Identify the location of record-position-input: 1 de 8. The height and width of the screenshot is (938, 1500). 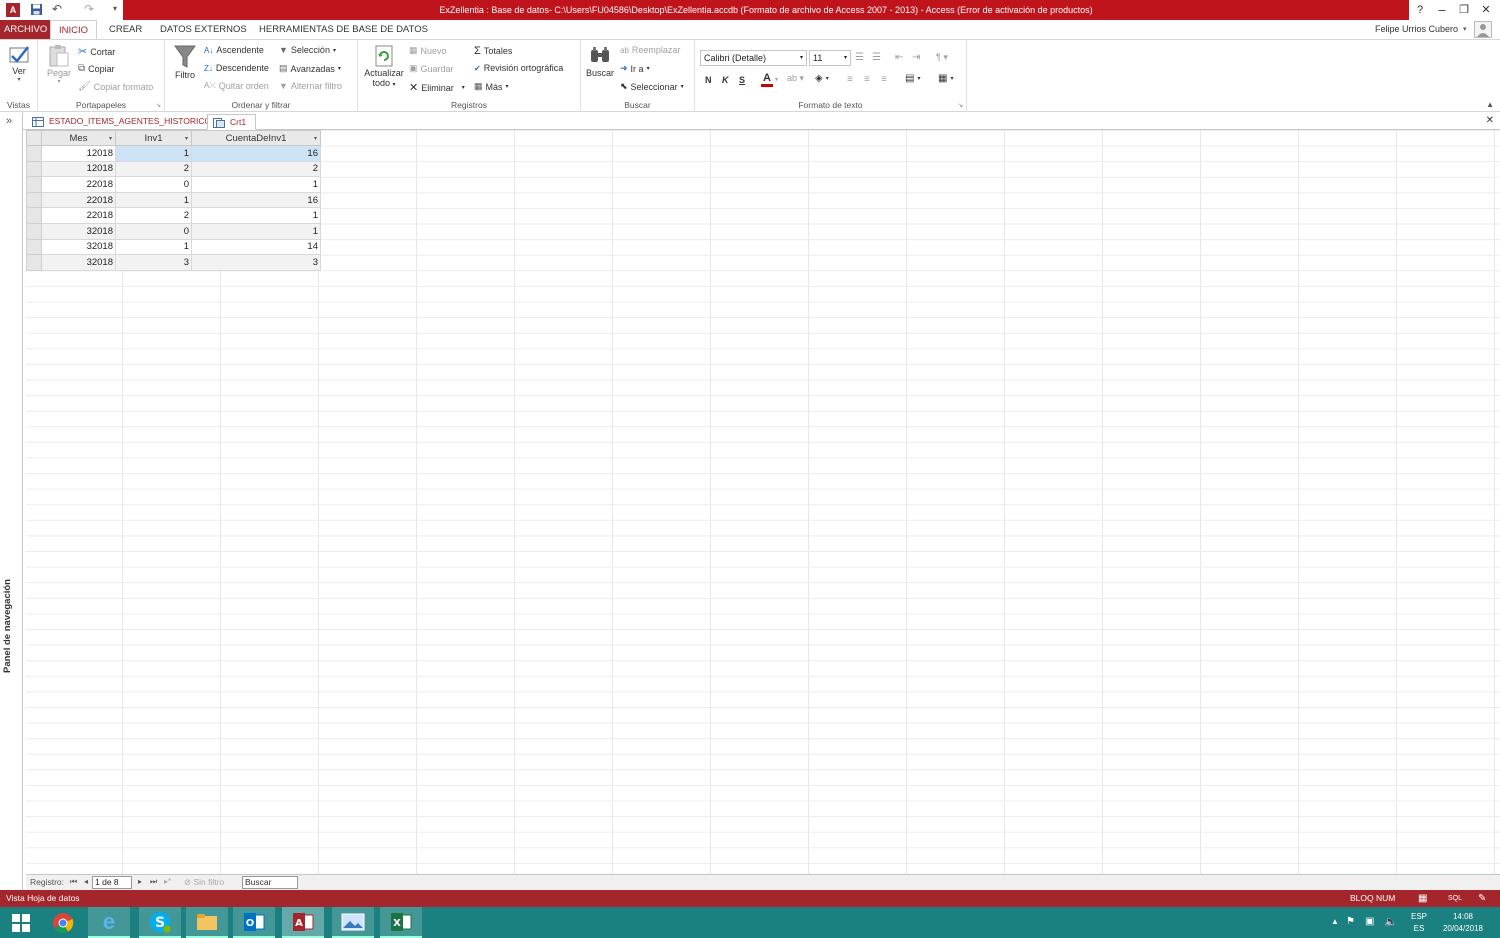
(112, 882).